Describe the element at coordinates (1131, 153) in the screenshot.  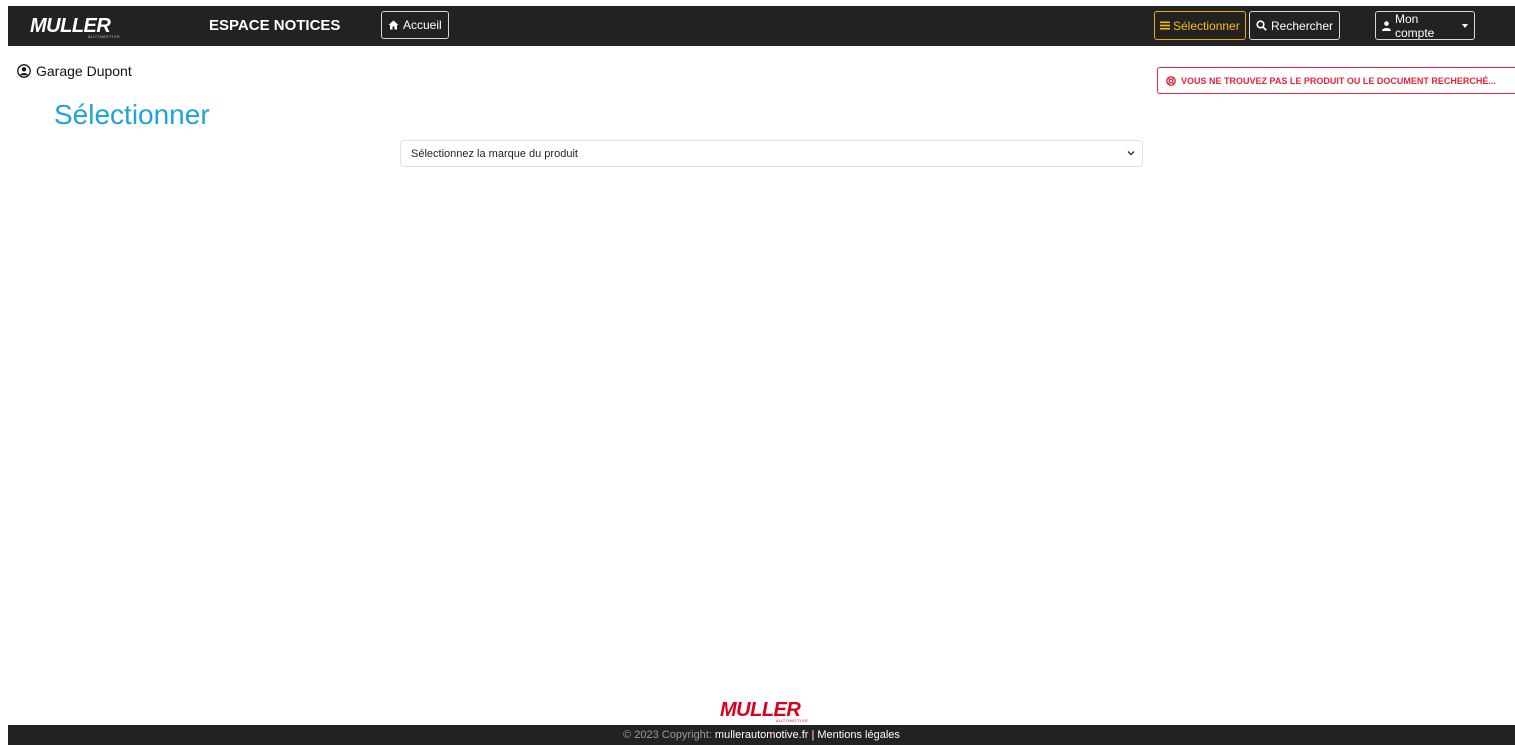
I see `chevron-down-icon` at that location.